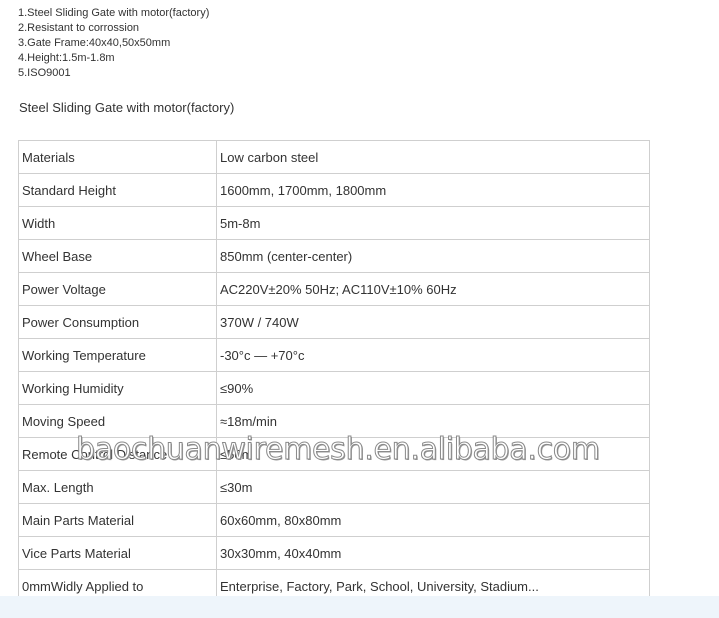  Describe the element at coordinates (433, 454) in the screenshot. I see `spec-value: ≤50m` at that location.